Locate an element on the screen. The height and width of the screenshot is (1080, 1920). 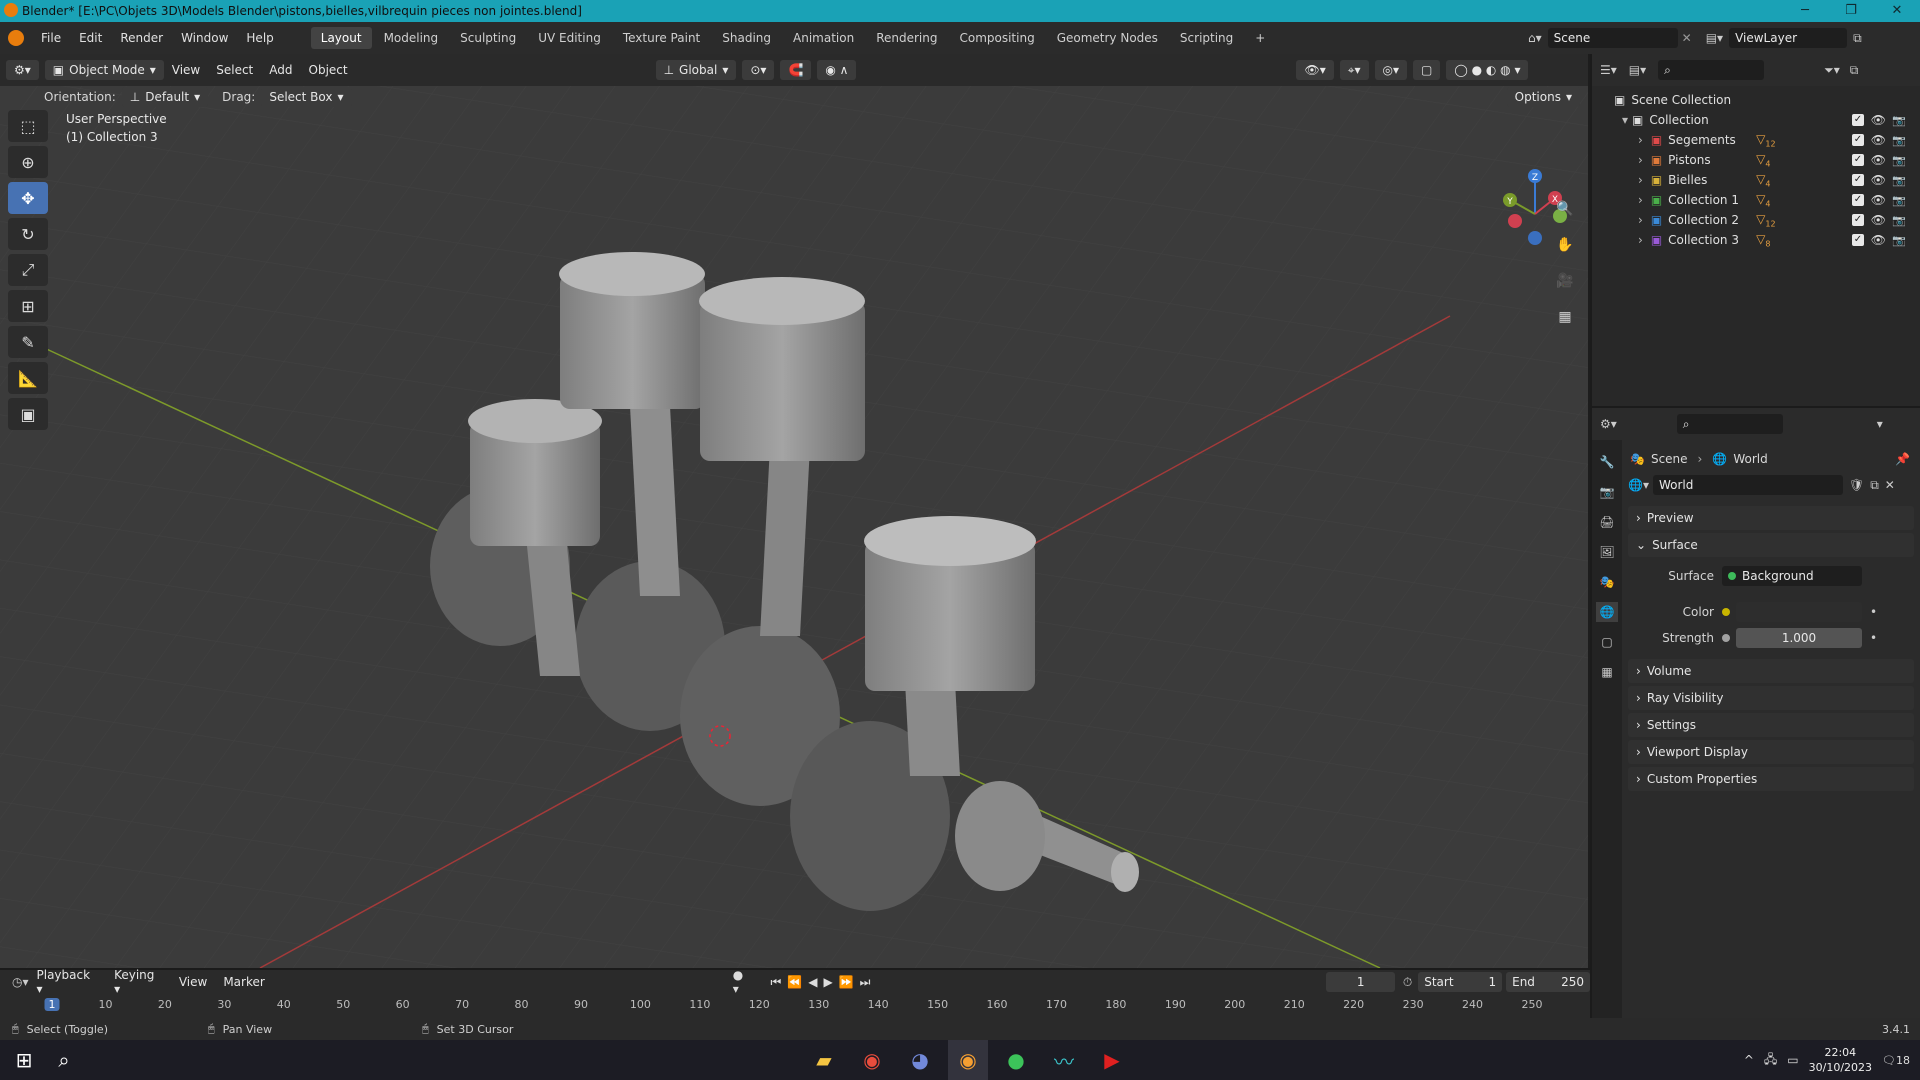
scene-close-icon: ✕ is located at coordinates (1687, 38).